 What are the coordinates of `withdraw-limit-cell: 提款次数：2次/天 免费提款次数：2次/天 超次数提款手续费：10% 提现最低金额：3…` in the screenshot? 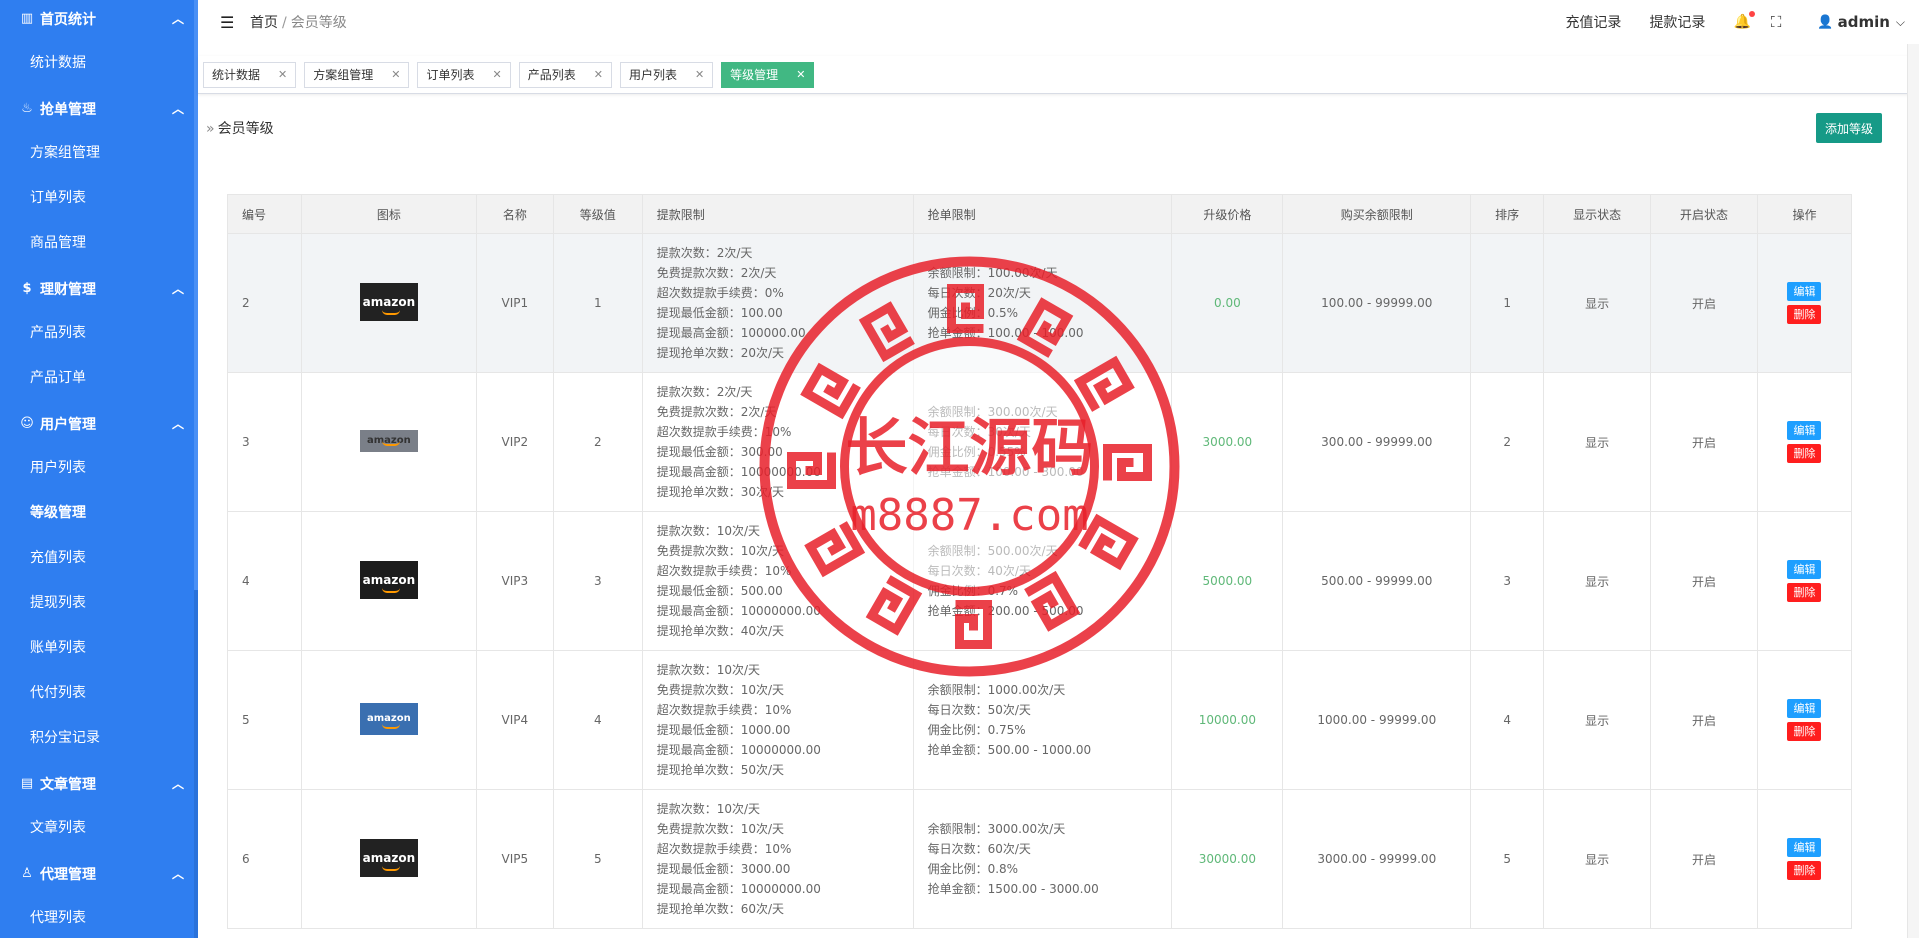 It's located at (777, 442).